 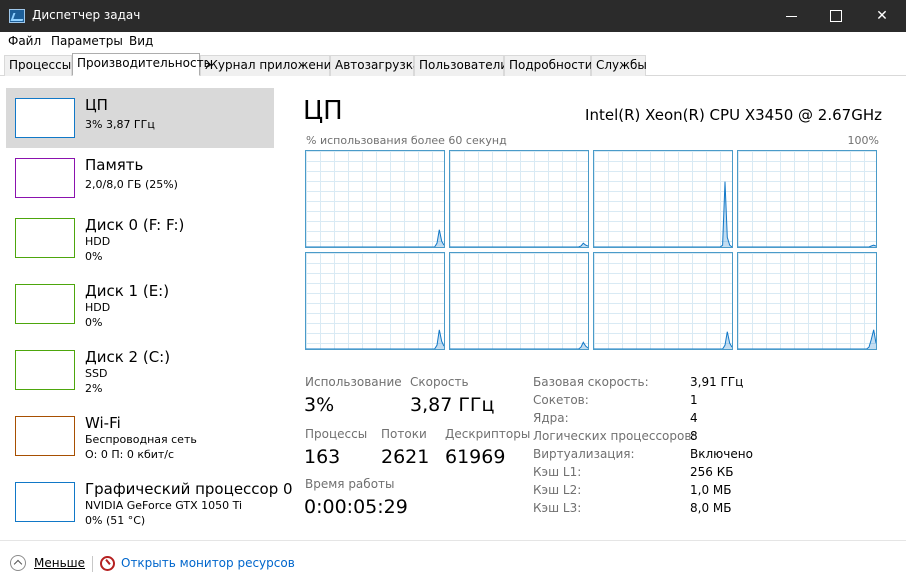 I want to click on resource-disk-0: Диск 0 (F: F:) HDD 0%, so click(x=140, y=238).